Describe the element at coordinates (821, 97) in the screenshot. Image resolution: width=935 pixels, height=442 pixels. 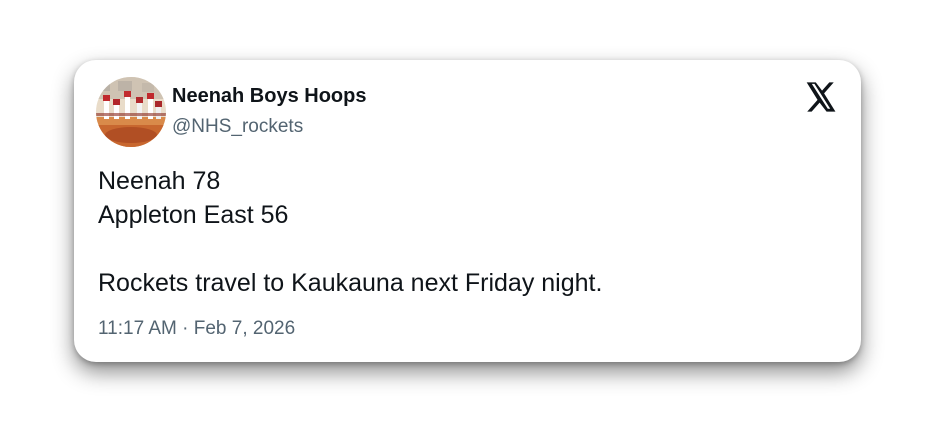
I see `x-logo-icon` at that location.